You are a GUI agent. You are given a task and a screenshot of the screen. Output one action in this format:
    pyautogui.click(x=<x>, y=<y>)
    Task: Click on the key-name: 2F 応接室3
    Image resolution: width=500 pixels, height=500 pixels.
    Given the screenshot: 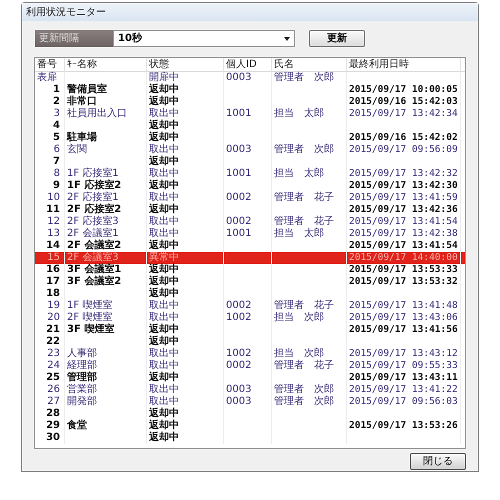 What is the action you would take?
    pyautogui.click(x=93, y=221)
    